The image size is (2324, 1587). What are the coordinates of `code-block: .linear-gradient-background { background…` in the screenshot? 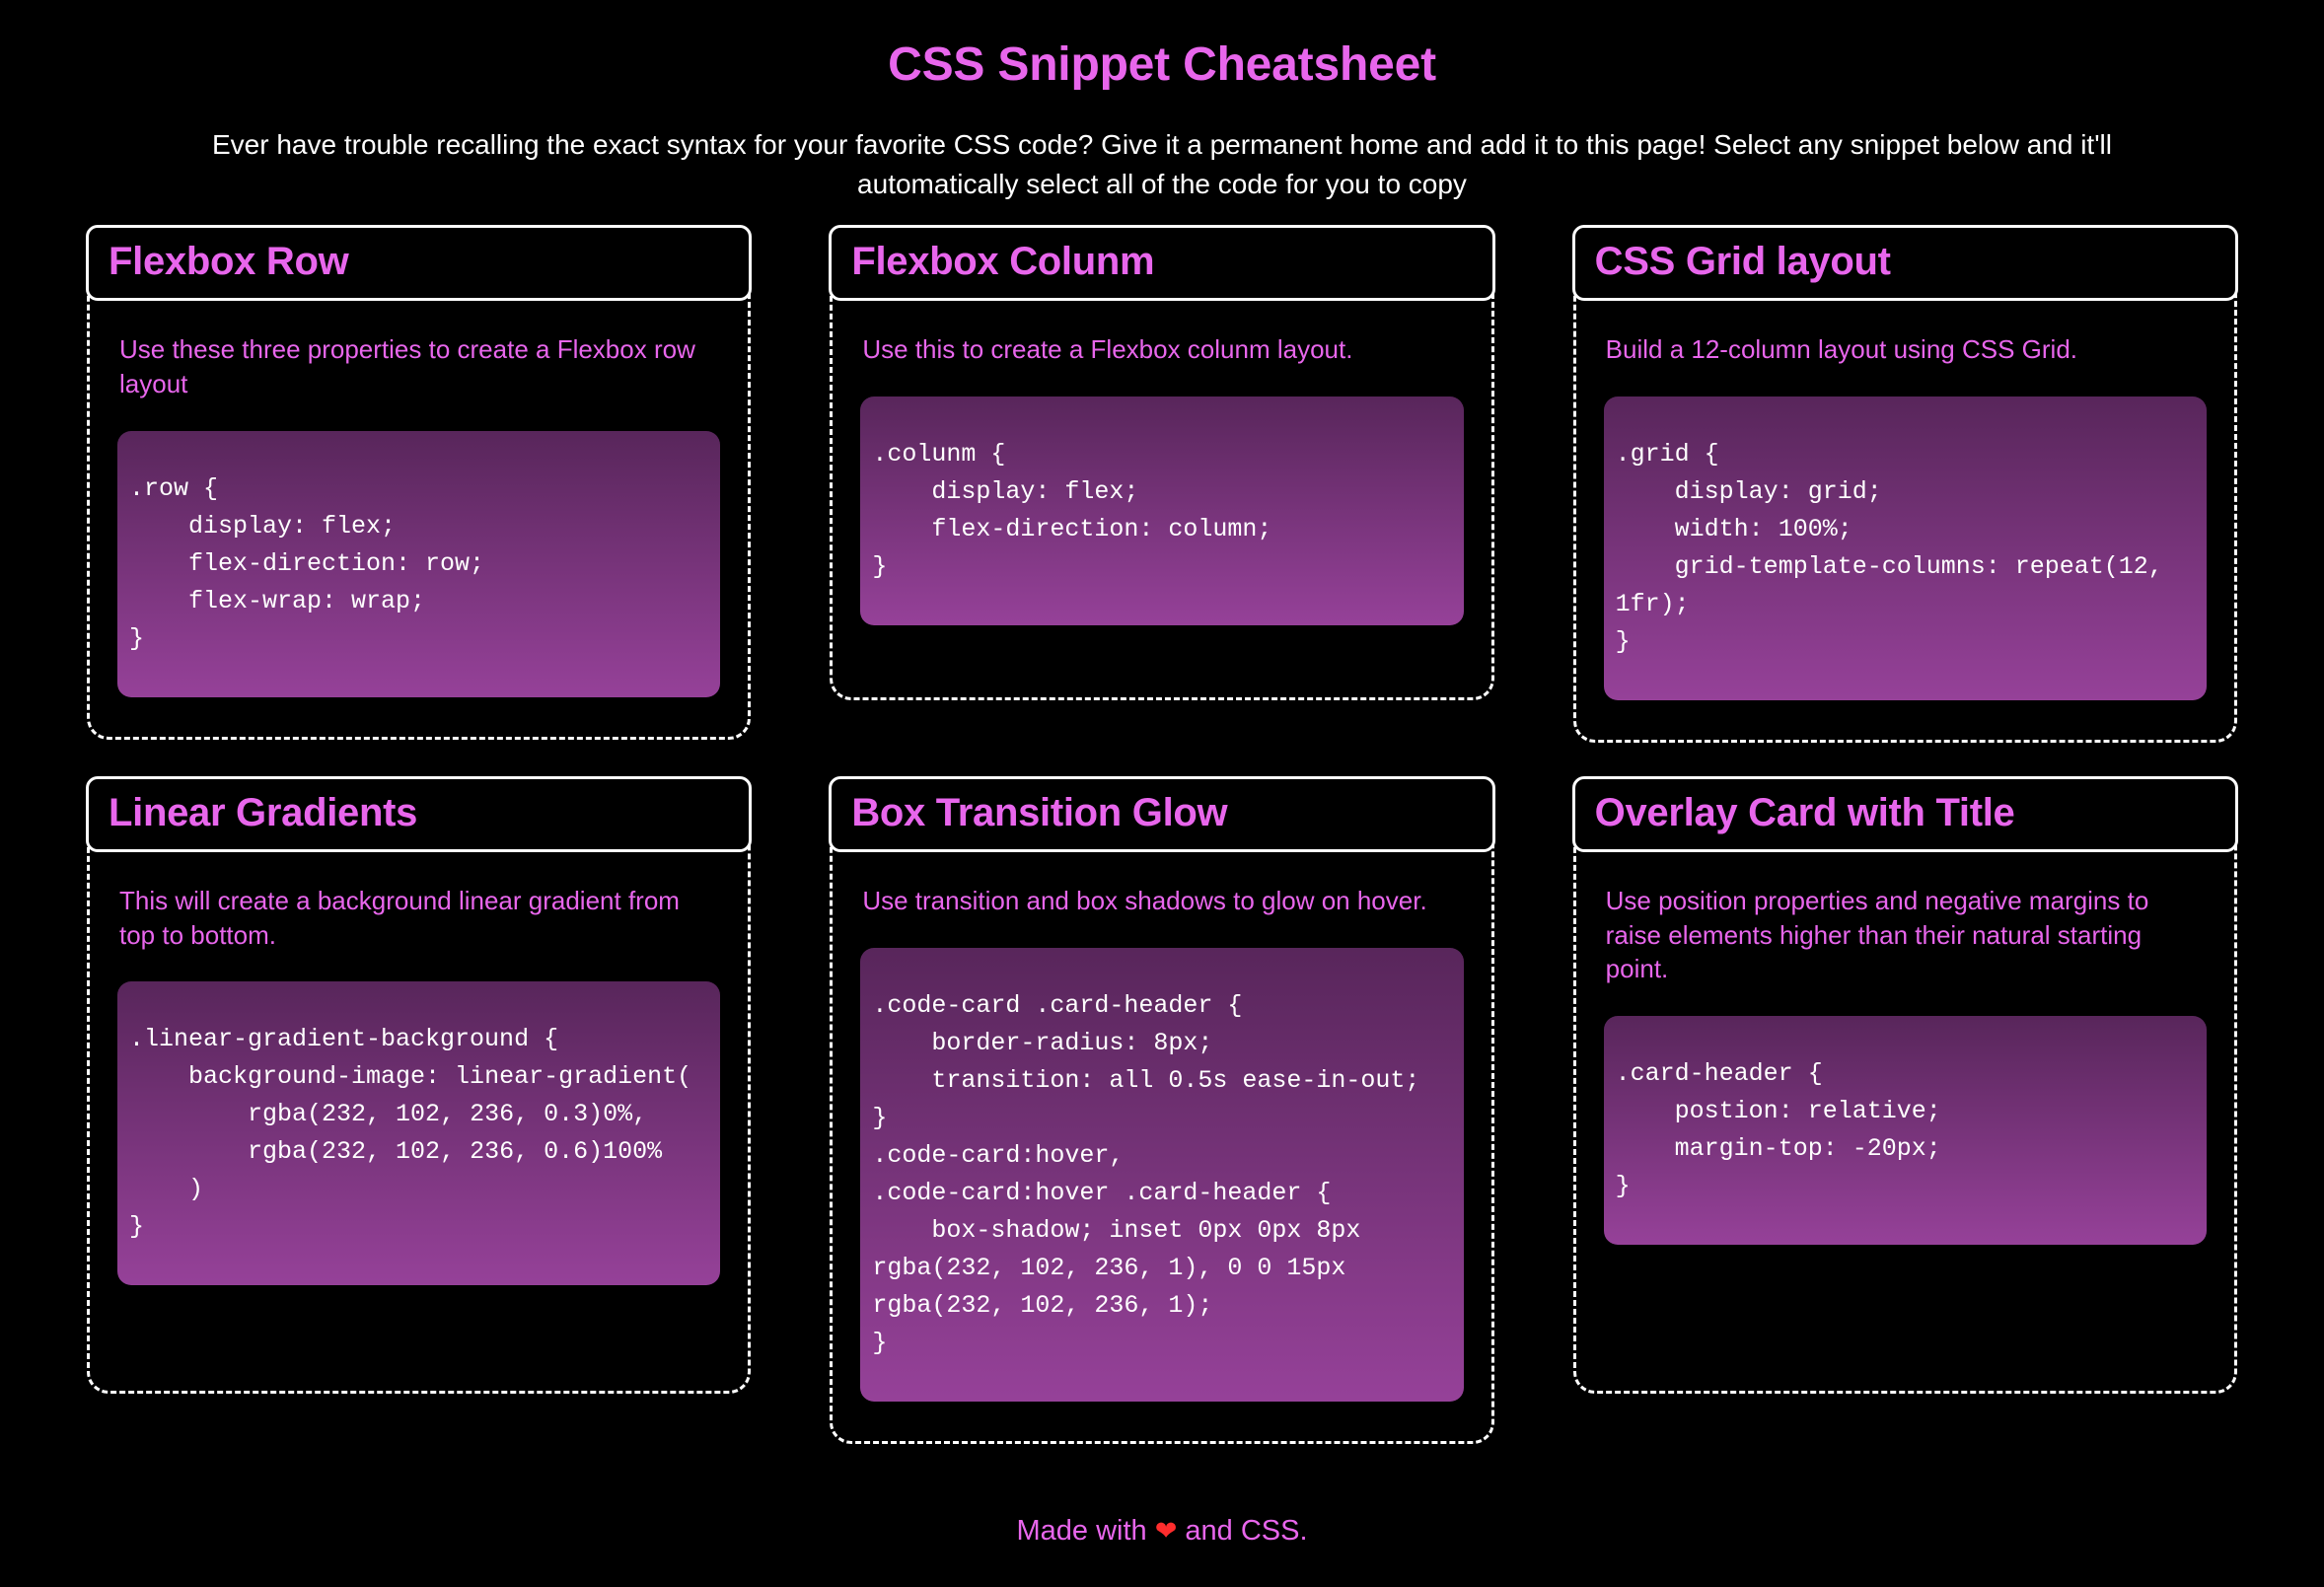 It's located at (419, 1133).